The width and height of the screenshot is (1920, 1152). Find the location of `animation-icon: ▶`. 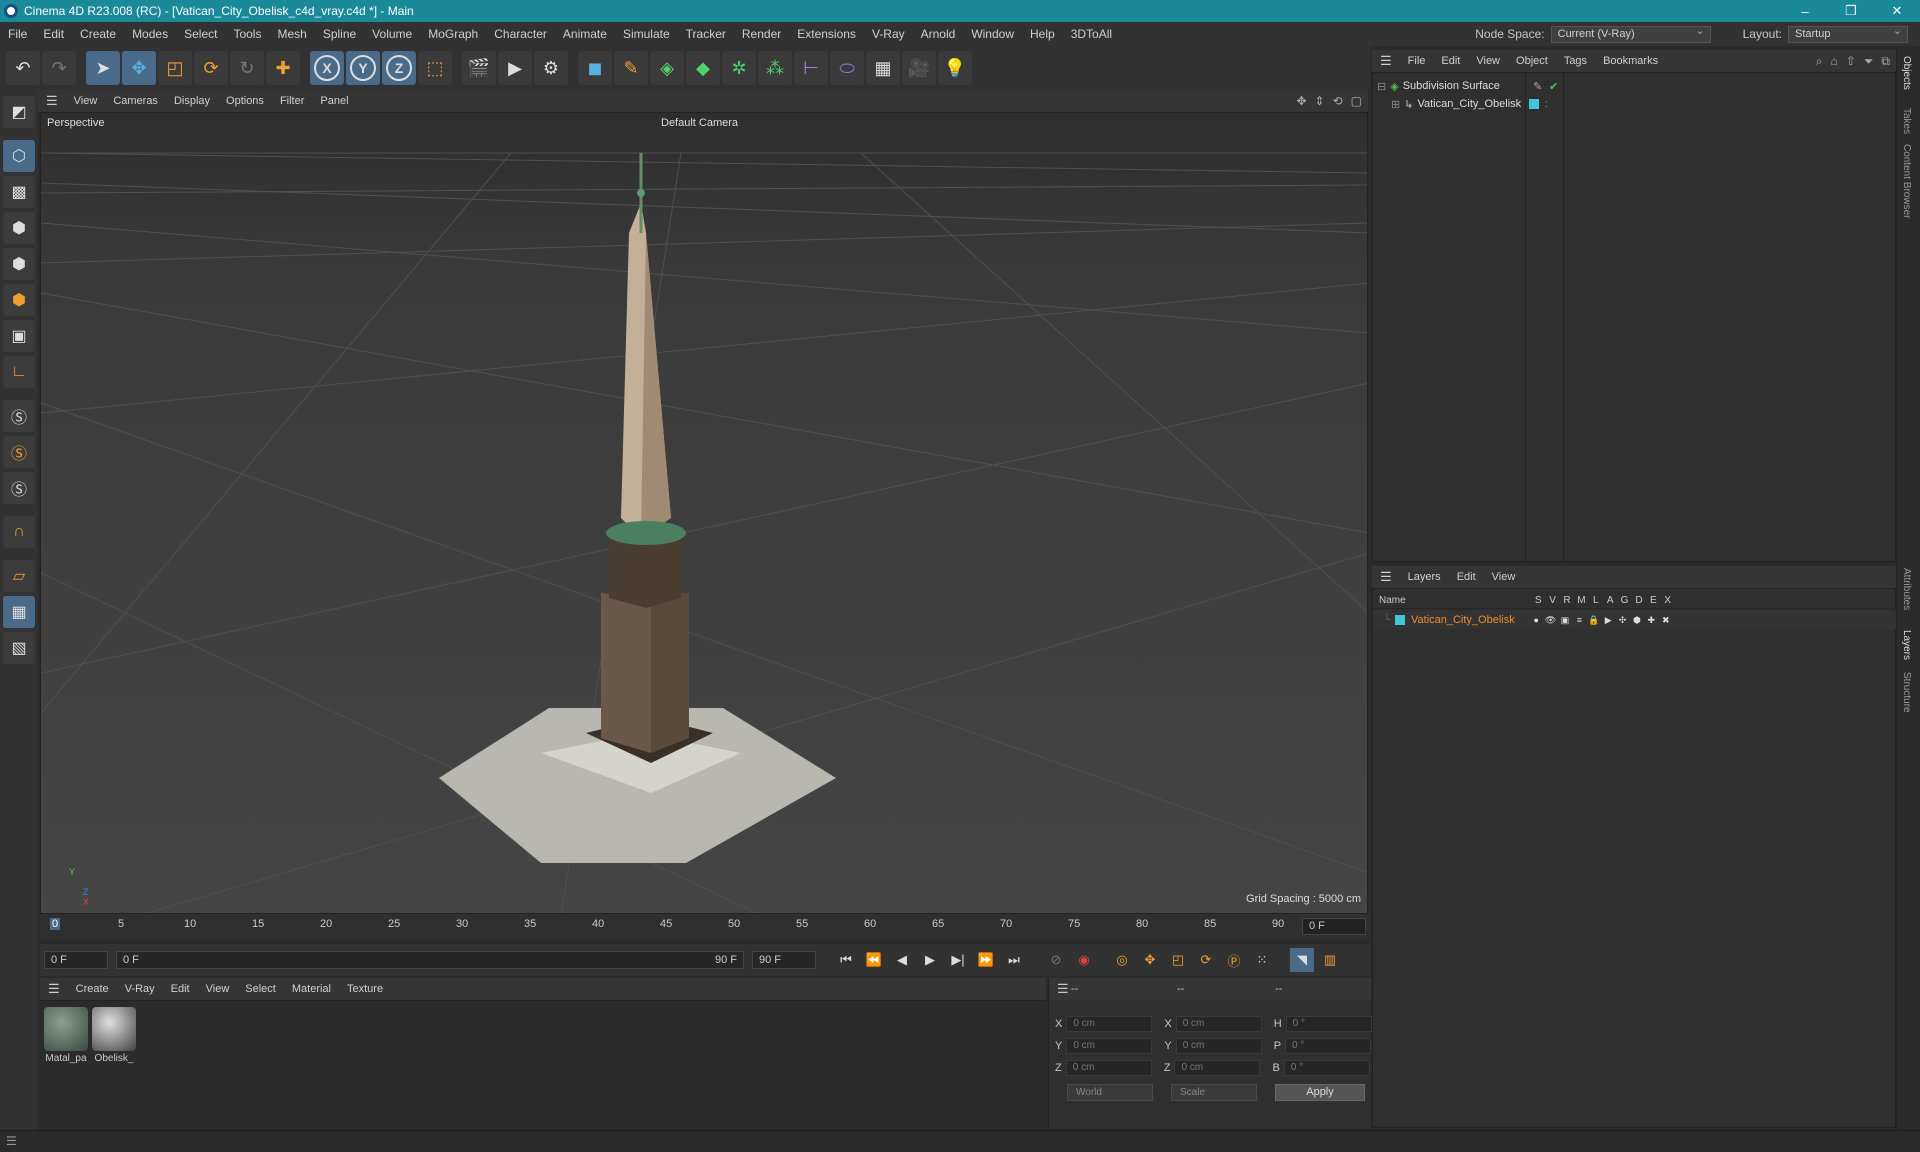

animation-icon: ▶ is located at coordinates (1608, 620).